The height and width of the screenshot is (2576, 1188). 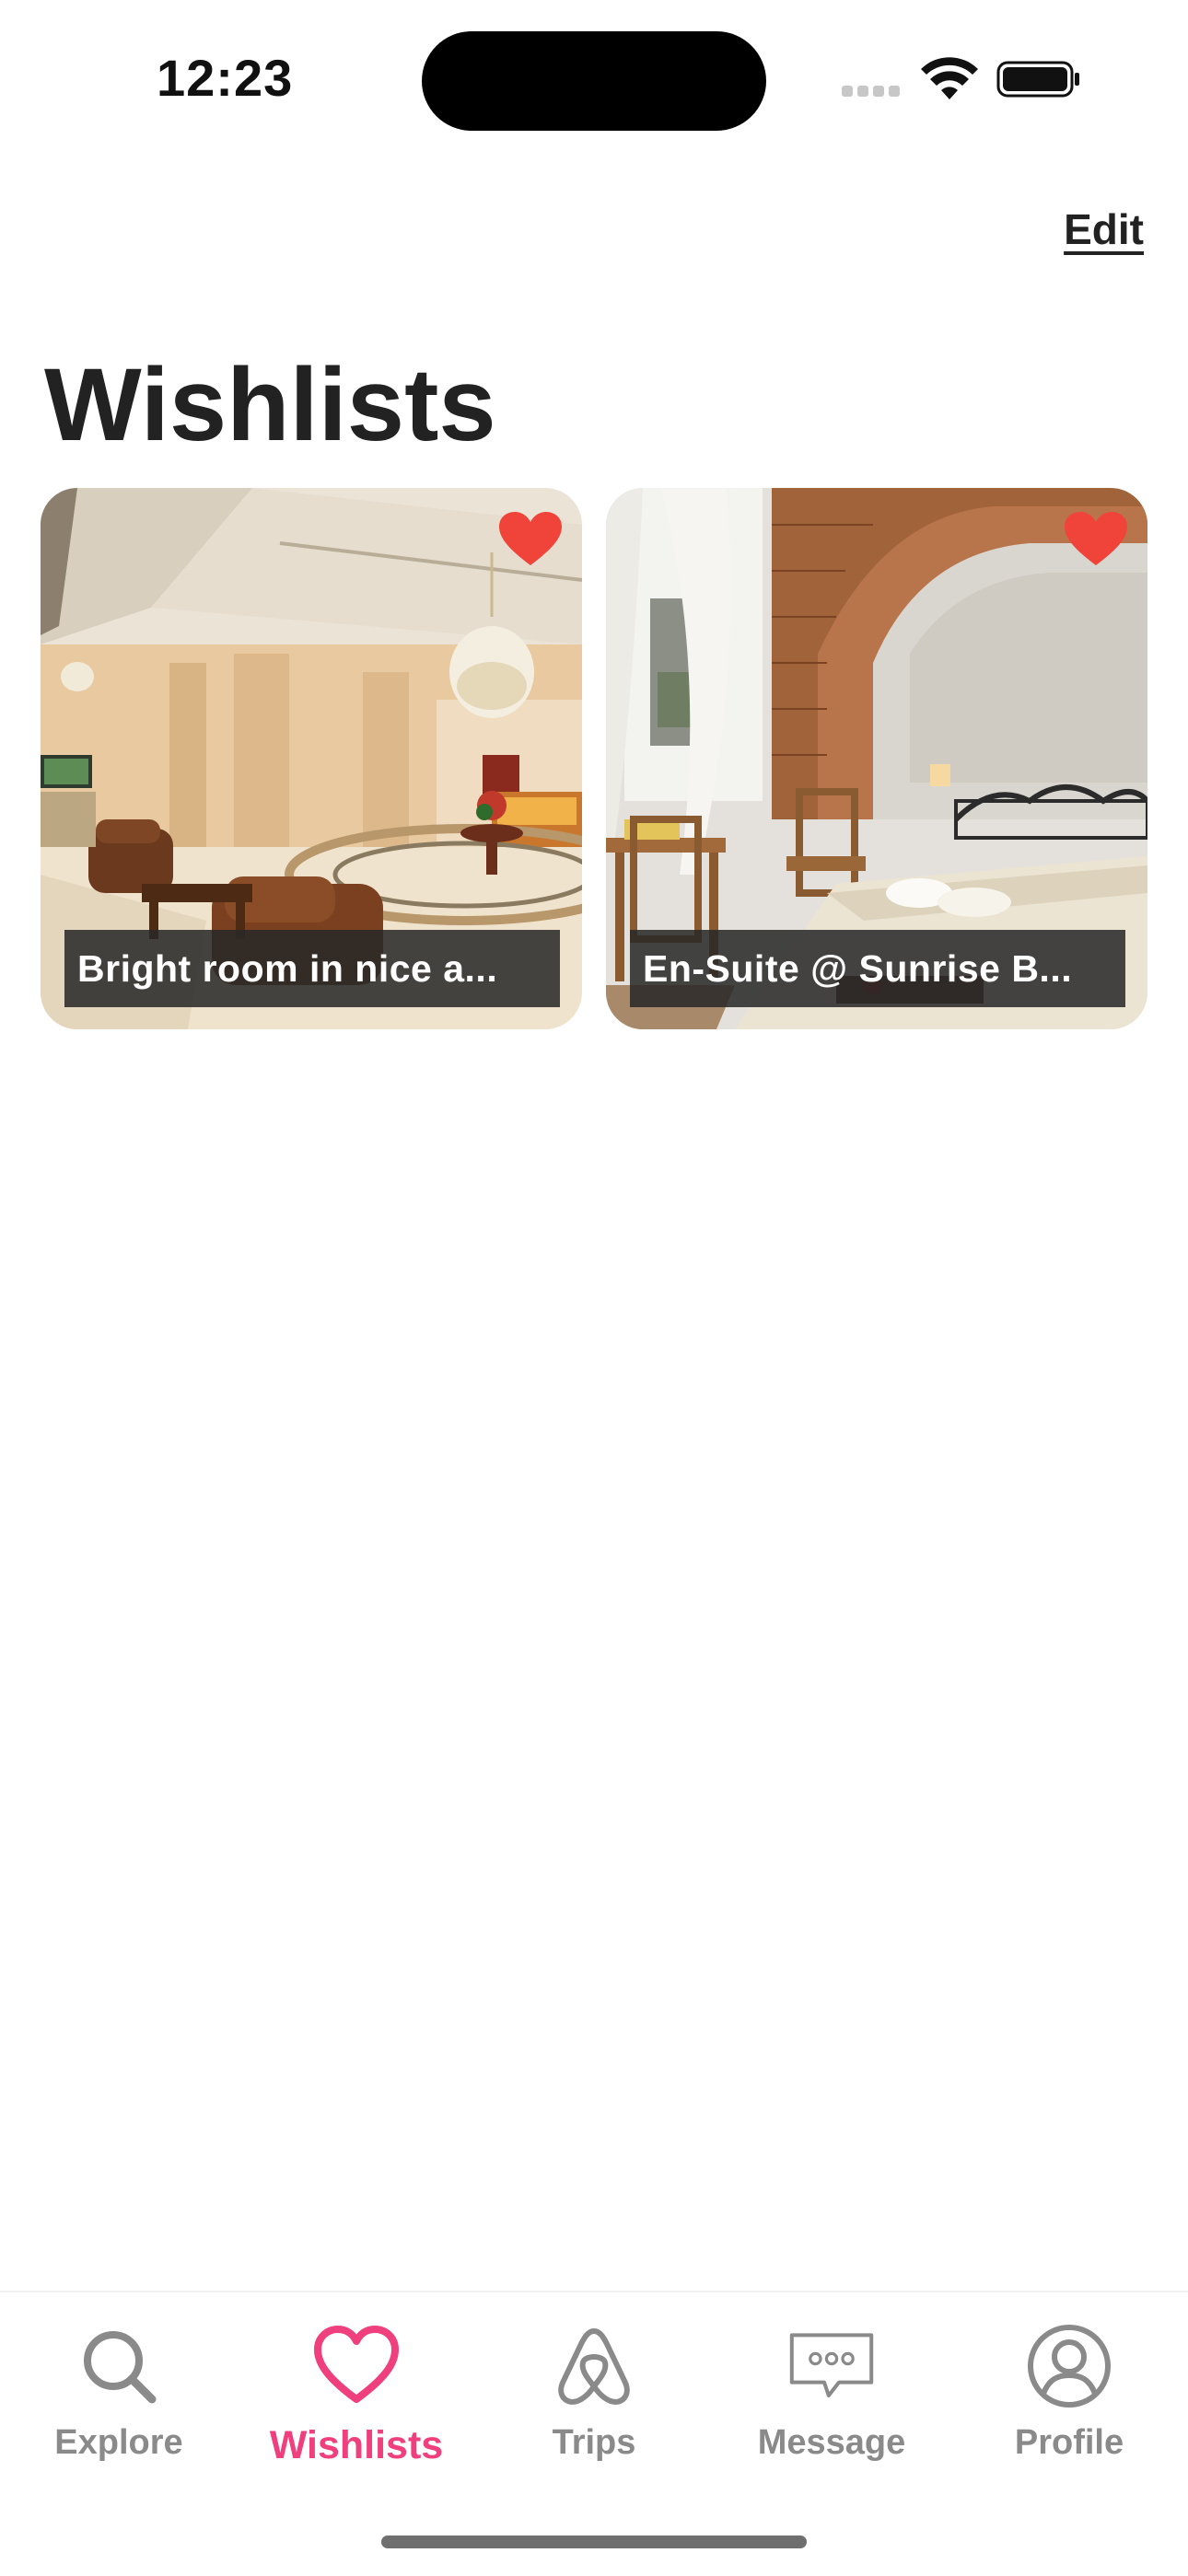 What do you see at coordinates (1104, 229) in the screenshot?
I see `edit-button: Edit` at bounding box center [1104, 229].